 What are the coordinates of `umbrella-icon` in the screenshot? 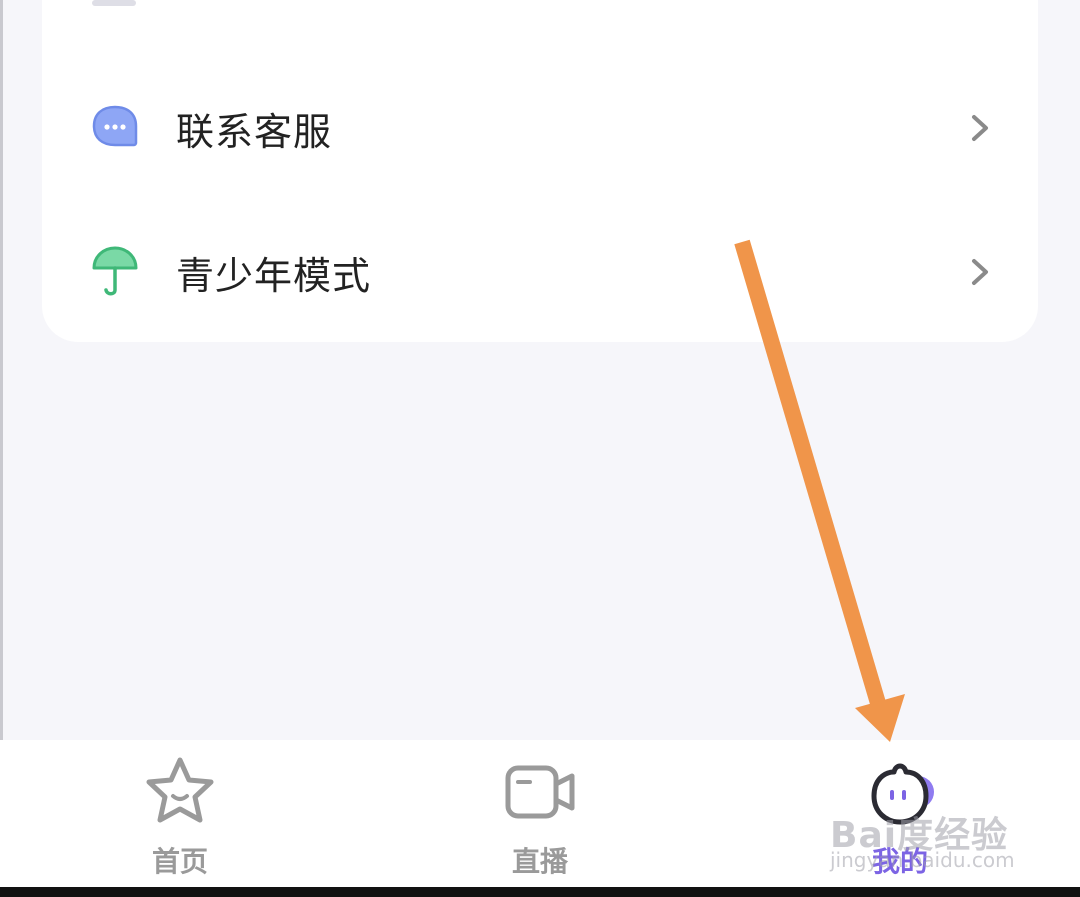 It's located at (115, 271).